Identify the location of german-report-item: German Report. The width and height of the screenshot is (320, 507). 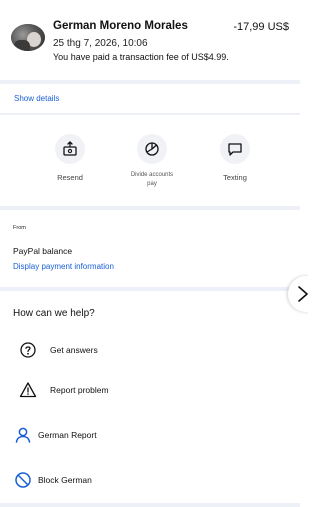
(150, 435).